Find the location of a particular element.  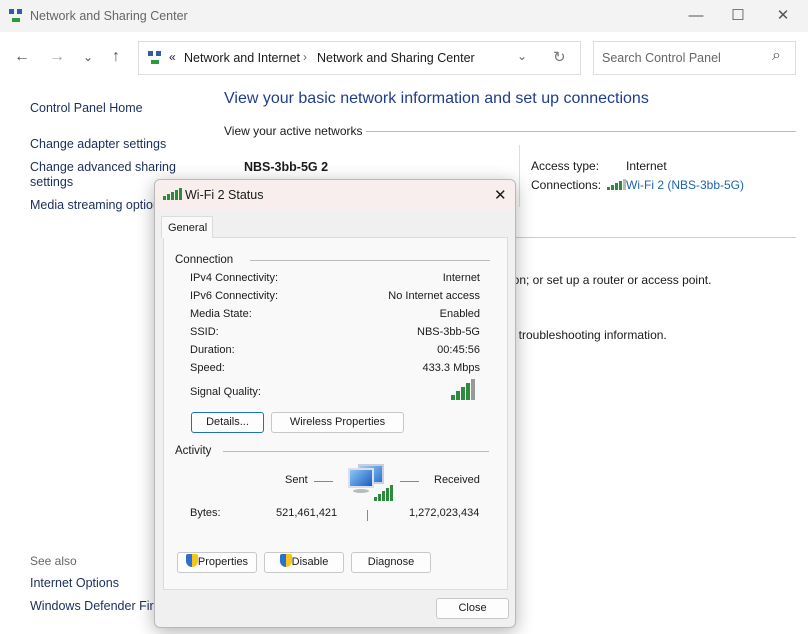

disable-button: Disable is located at coordinates (304, 562).